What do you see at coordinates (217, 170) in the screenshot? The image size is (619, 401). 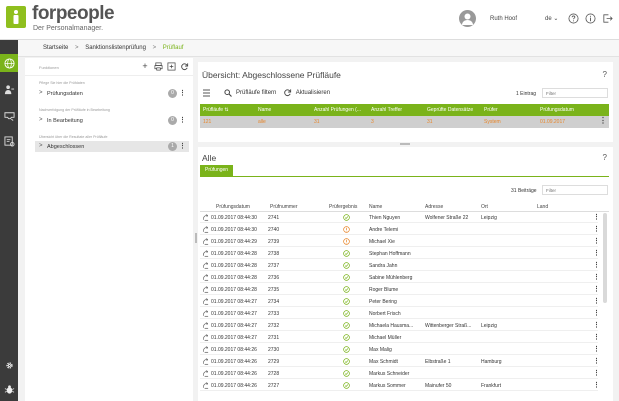 I see `tab-pruefungen: Prüfungen` at bounding box center [217, 170].